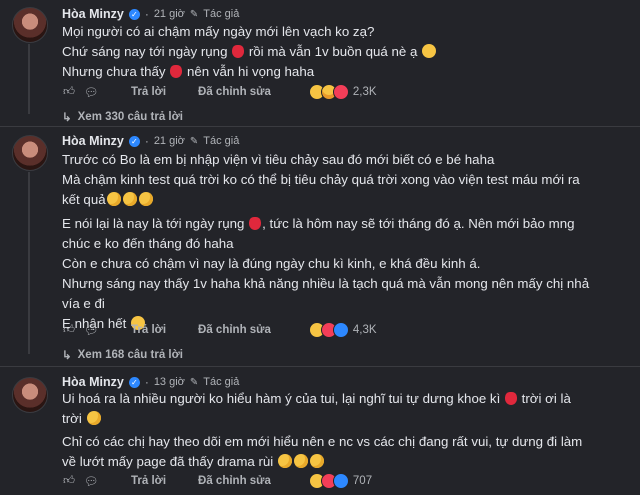 Image resolution: width=640 pixels, height=495 pixels. What do you see at coordinates (151, 382) in the screenshot?
I see `comment-header: Hòa Minzy ✓ · 13 giờ ✎ Tác giả` at bounding box center [151, 382].